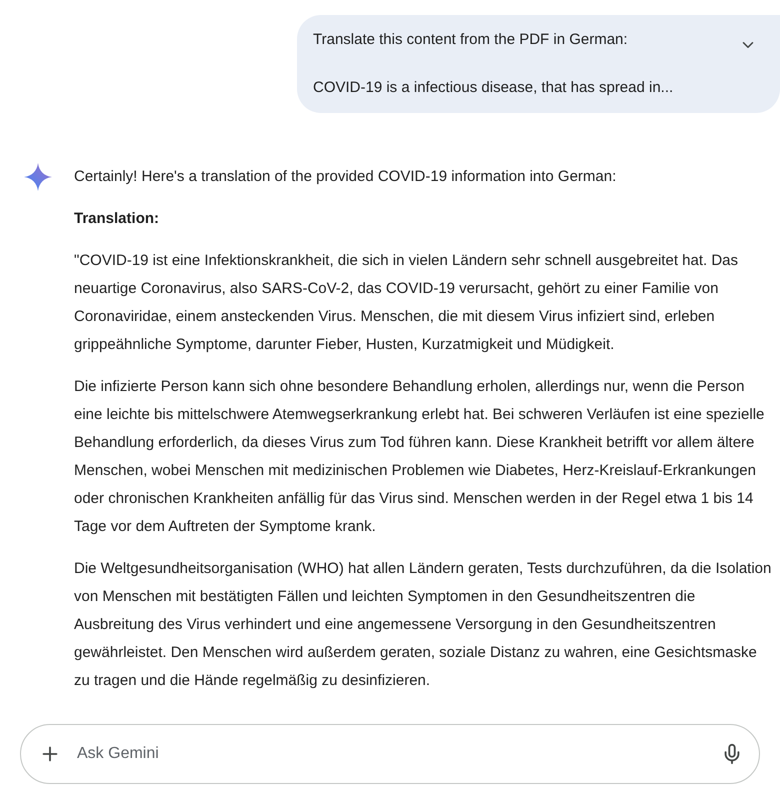 The height and width of the screenshot is (786, 780). What do you see at coordinates (117, 219) in the screenshot?
I see `translation-heading: Translation:` at bounding box center [117, 219].